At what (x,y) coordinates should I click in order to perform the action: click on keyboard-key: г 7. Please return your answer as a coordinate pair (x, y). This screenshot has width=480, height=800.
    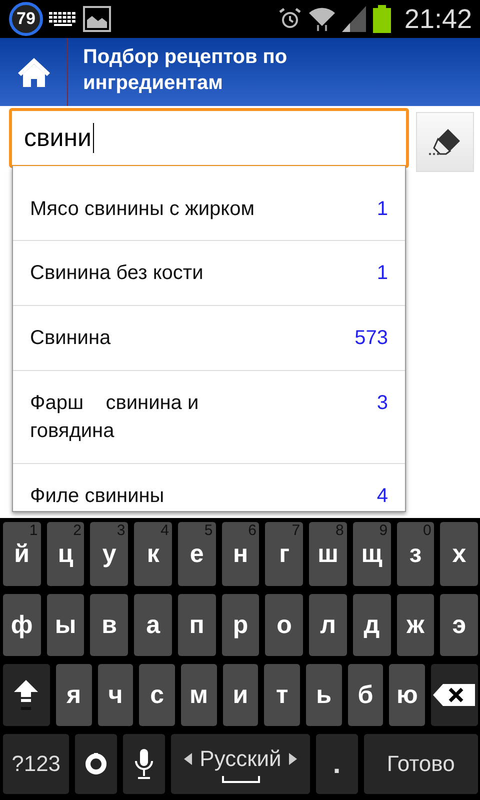
    Looking at the image, I should click on (284, 554).